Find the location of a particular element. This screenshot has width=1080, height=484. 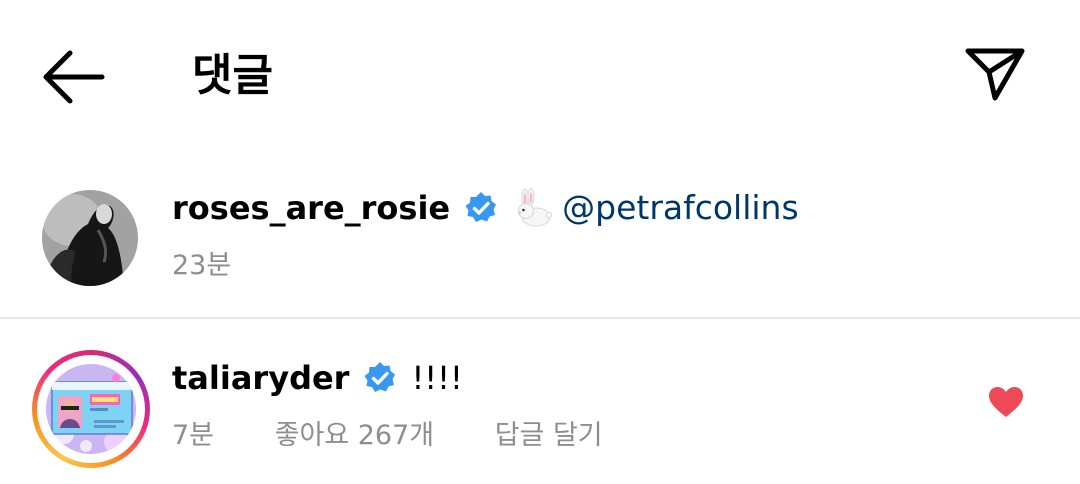

paper-plane-icon is located at coordinates (995, 74).